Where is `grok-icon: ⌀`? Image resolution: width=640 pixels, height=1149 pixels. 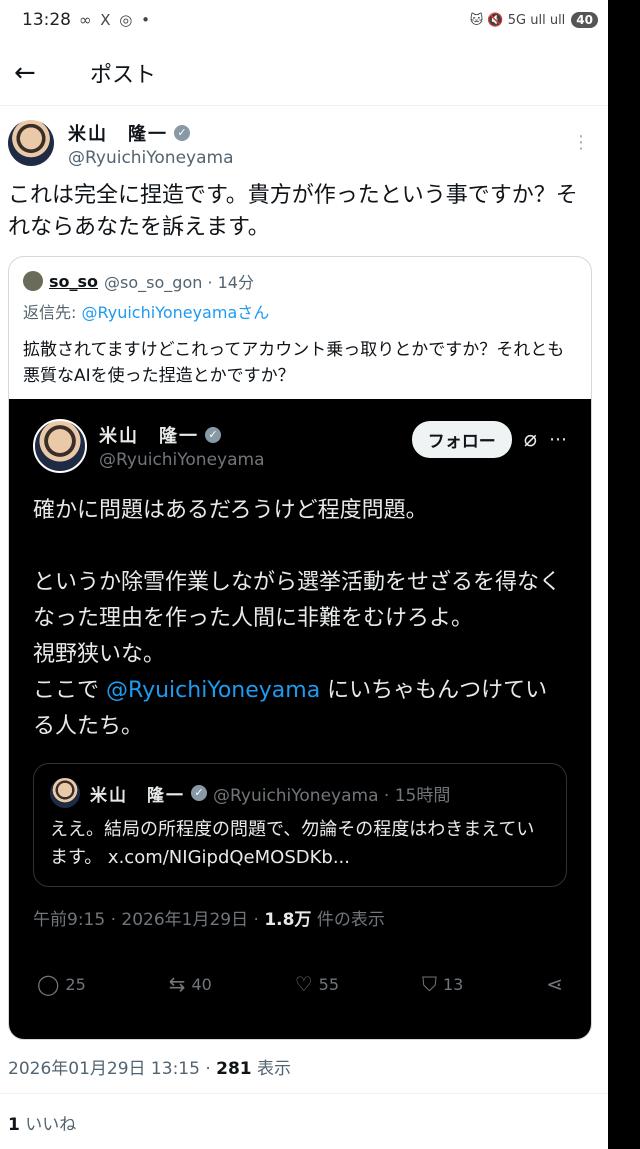 grok-icon: ⌀ is located at coordinates (530, 439).